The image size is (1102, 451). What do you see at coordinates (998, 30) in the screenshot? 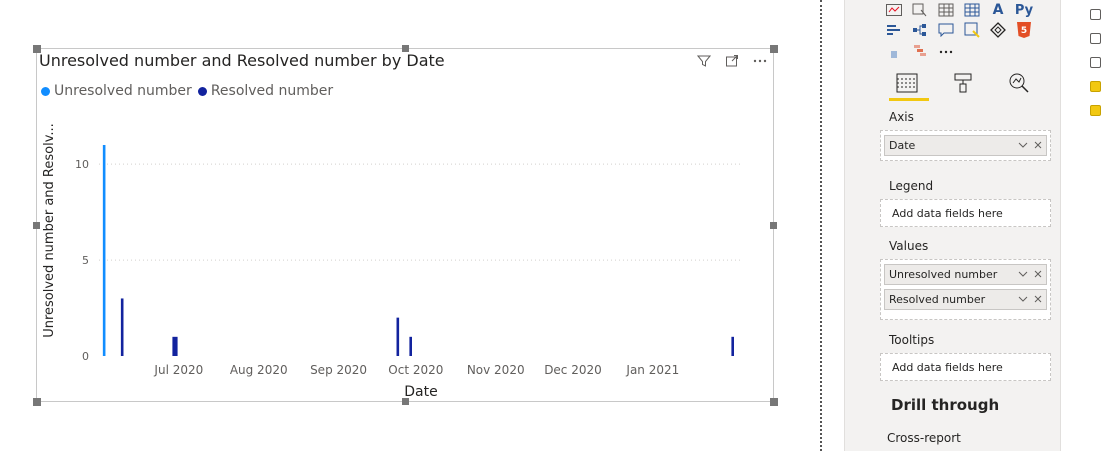
I see `power-apps-visual-icon` at bounding box center [998, 30].